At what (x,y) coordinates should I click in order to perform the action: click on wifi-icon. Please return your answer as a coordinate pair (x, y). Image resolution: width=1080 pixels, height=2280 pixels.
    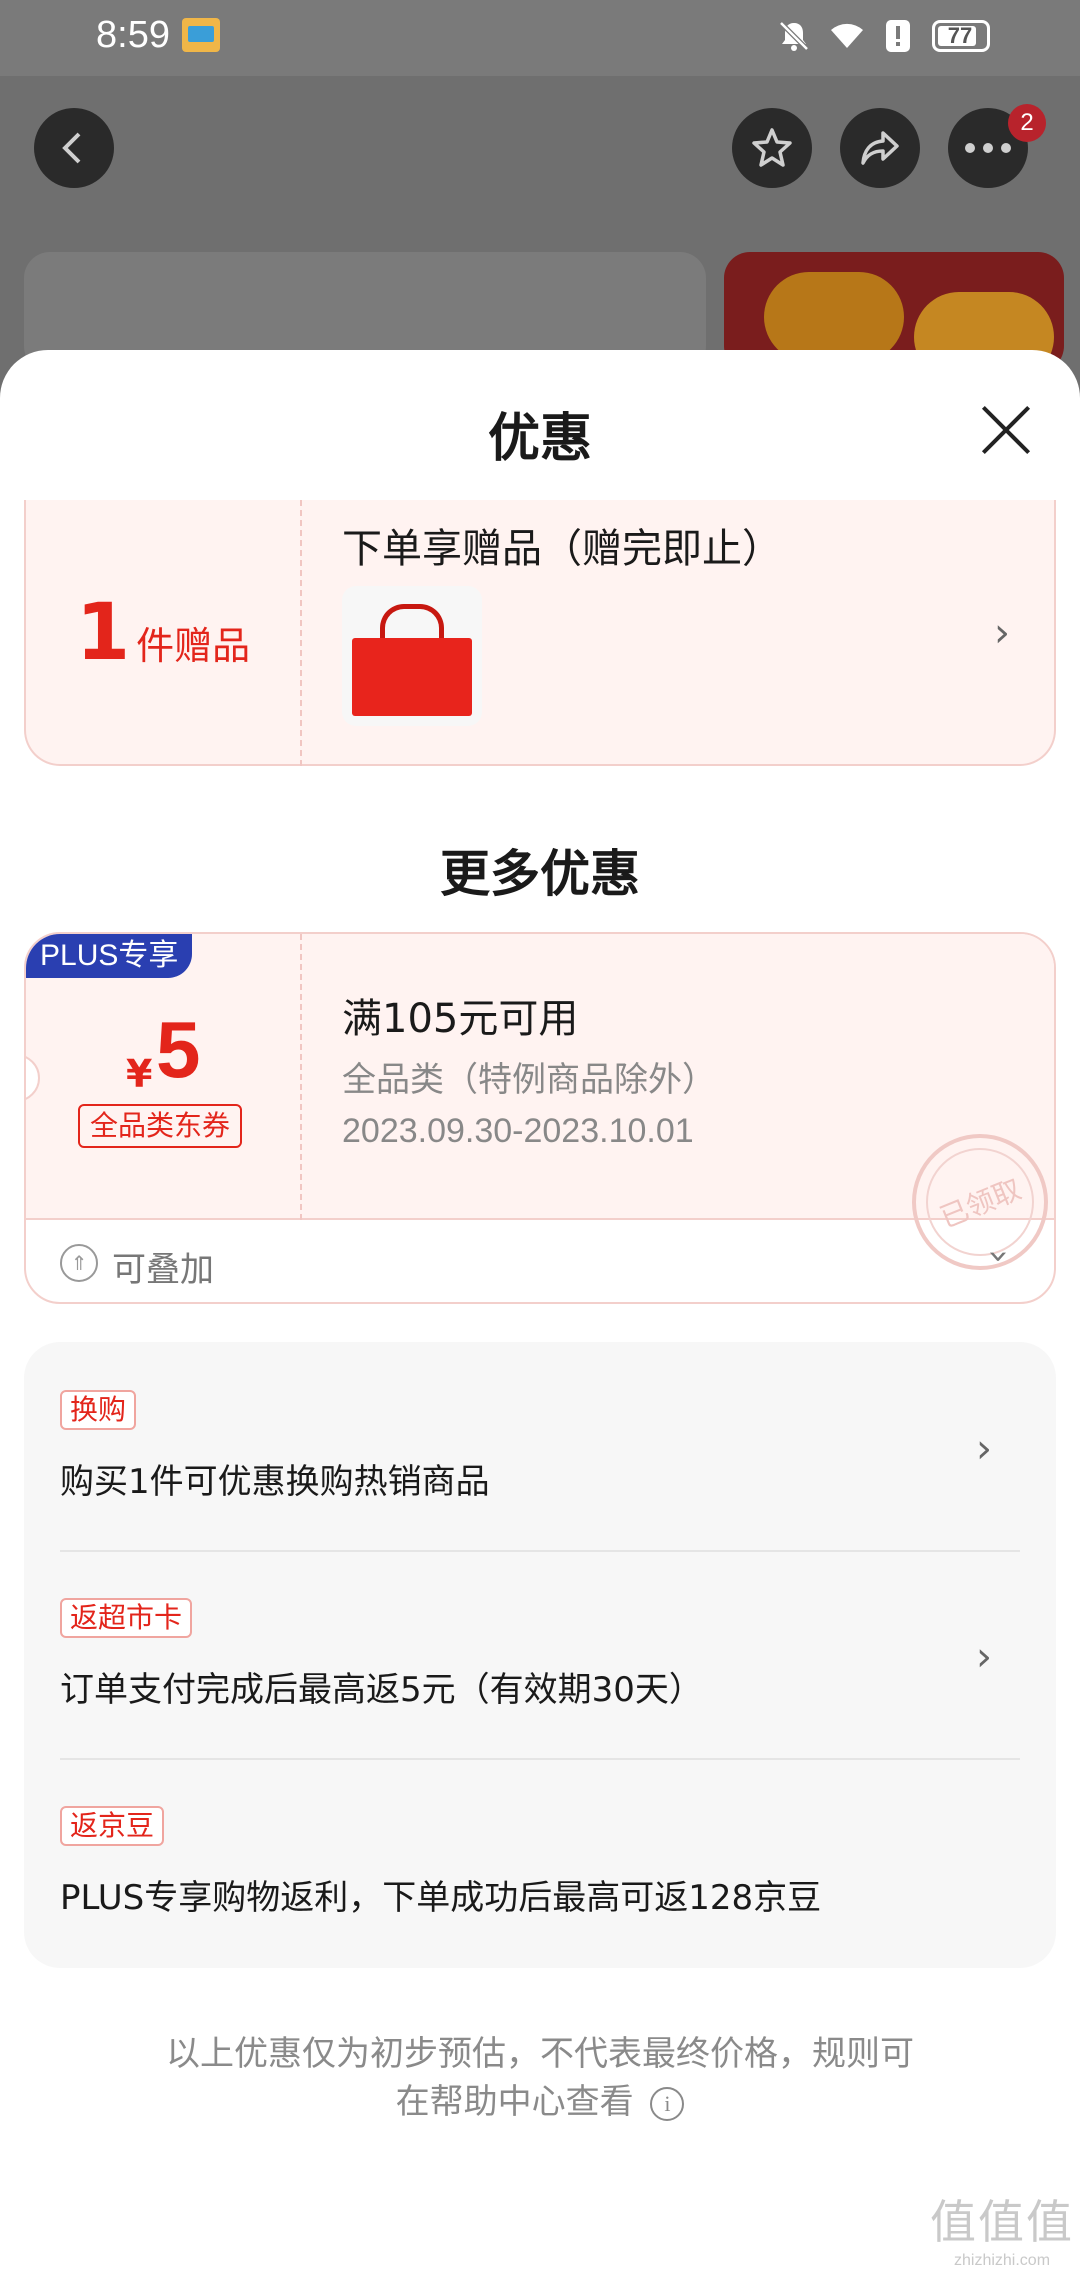
    Looking at the image, I should click on (846, 36).